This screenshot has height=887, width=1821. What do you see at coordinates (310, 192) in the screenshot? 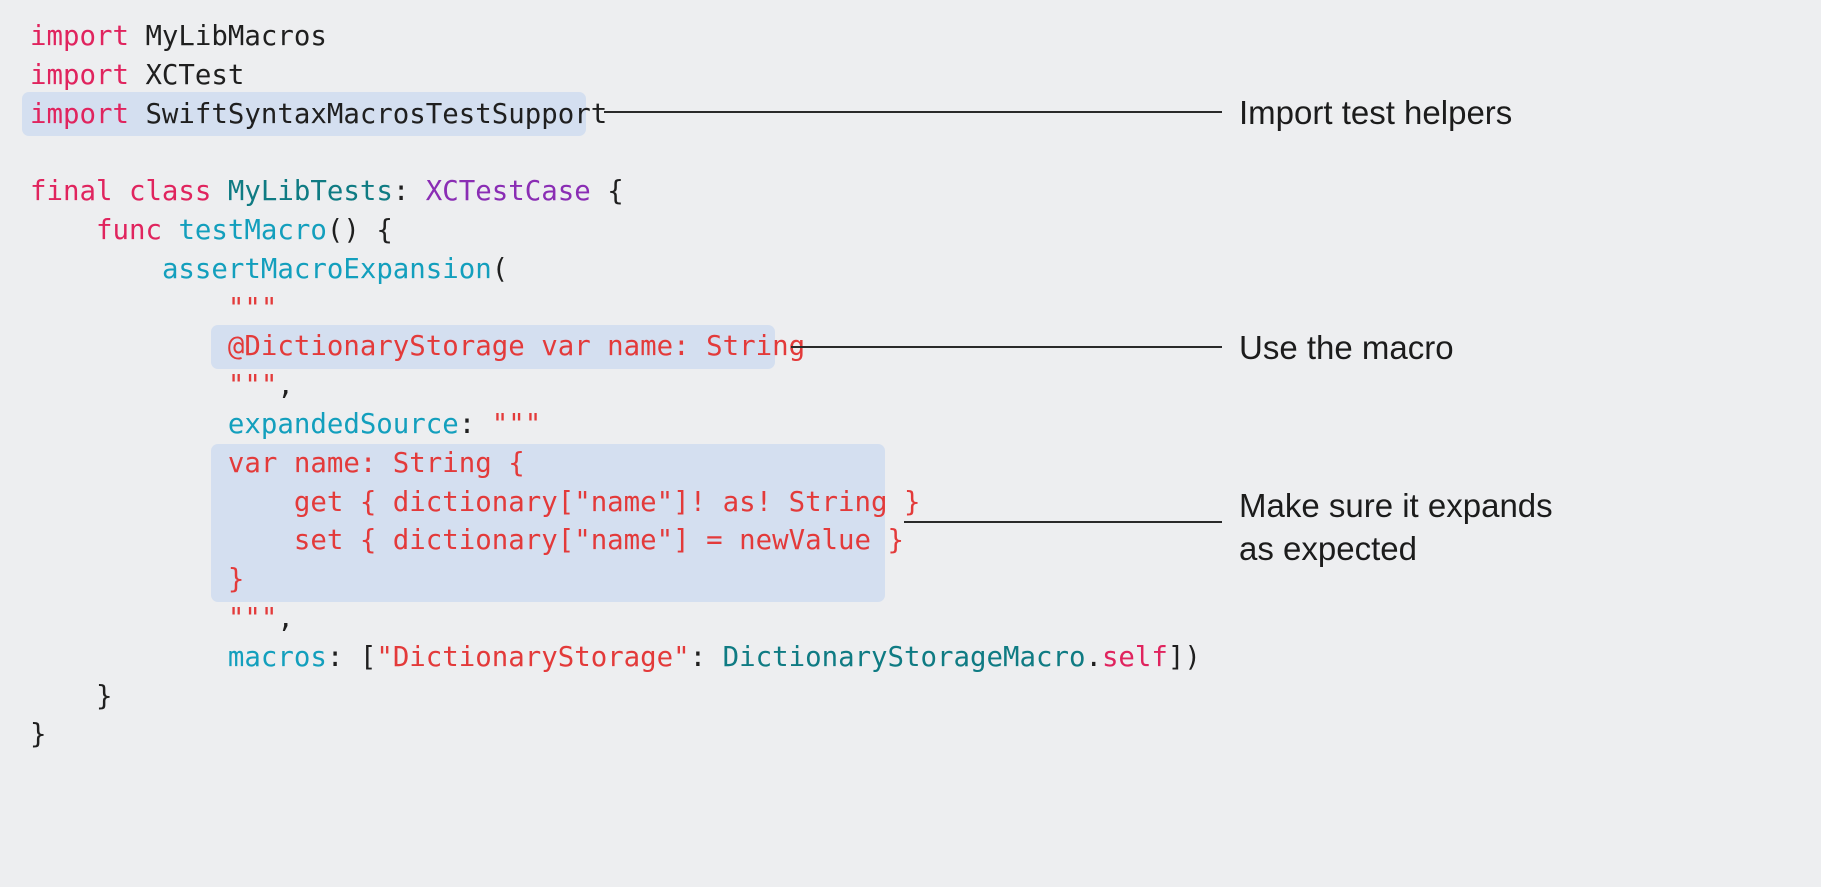
I see `code-token-tdef: MyLibTests` at bounding box center [310, 192].